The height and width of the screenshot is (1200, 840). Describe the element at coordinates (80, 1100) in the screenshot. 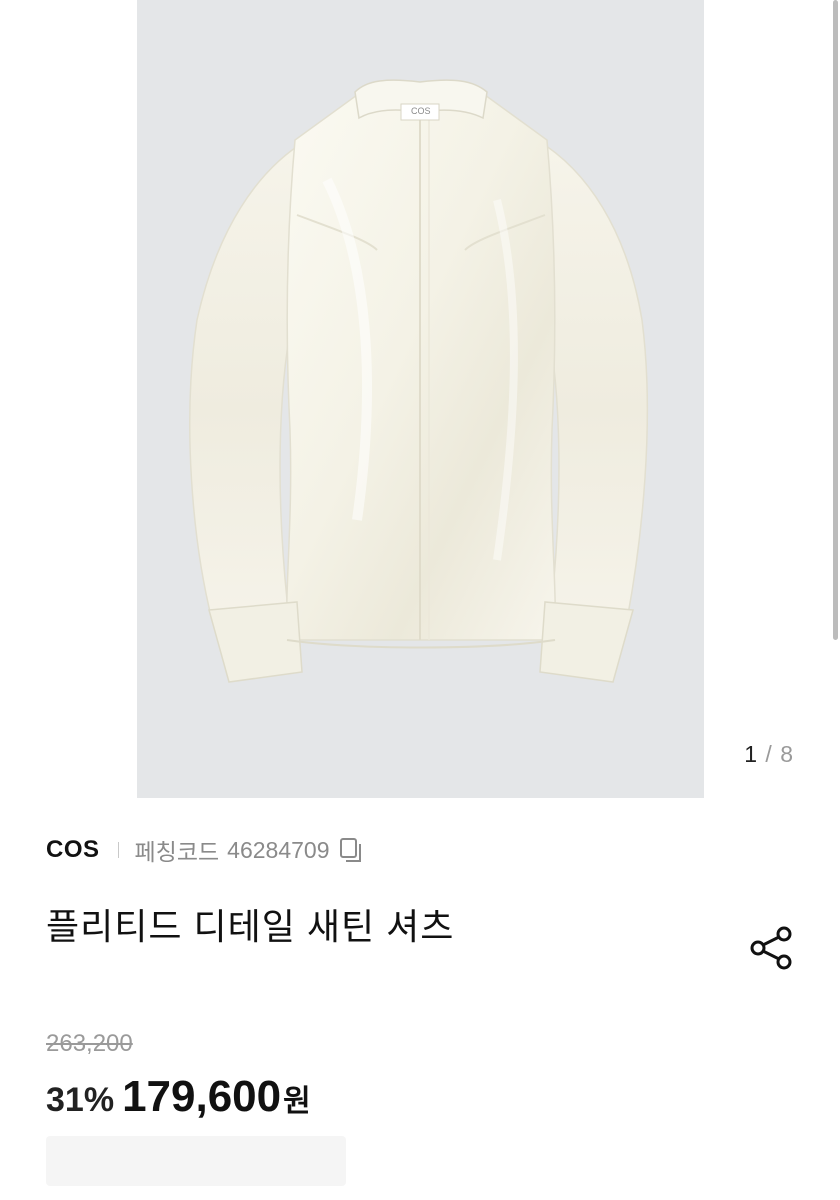

I see `discount-rate: 31%` at that location.